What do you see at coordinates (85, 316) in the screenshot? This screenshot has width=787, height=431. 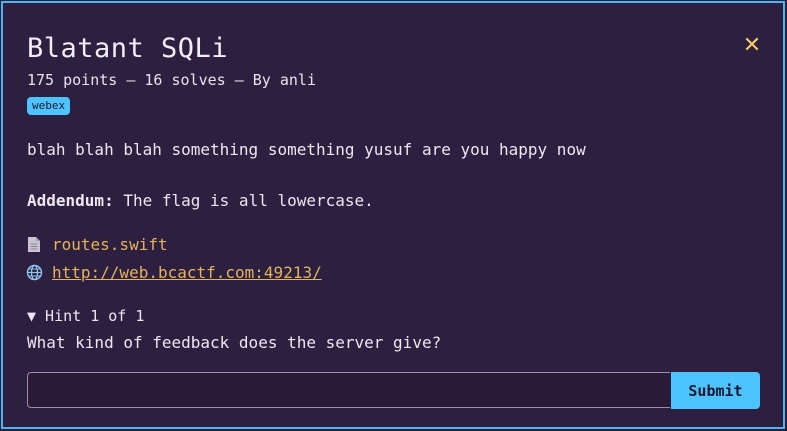 I see `hint-toggle: ▼ Hint 1 of 1` at bounding box center [85, 316].